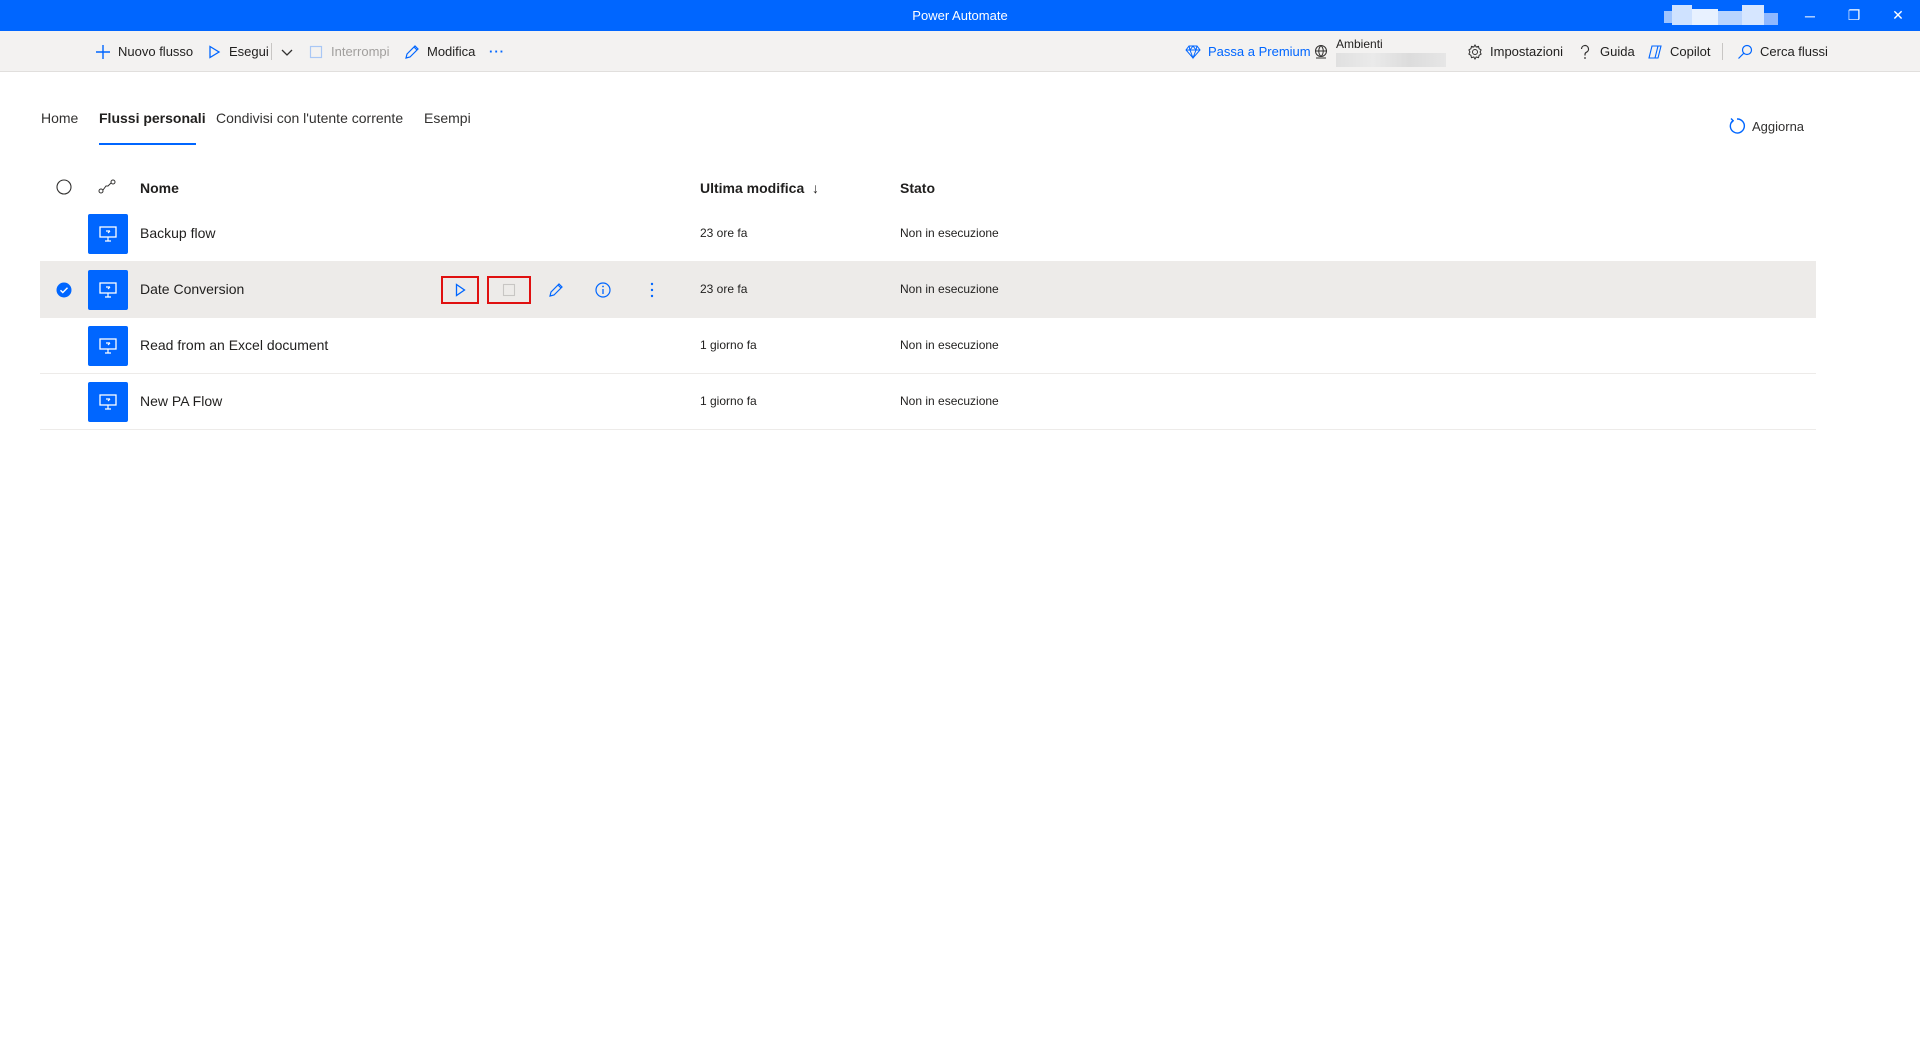  I want to click on search-flows-input: Cerca flussi, so click(1782, 51).